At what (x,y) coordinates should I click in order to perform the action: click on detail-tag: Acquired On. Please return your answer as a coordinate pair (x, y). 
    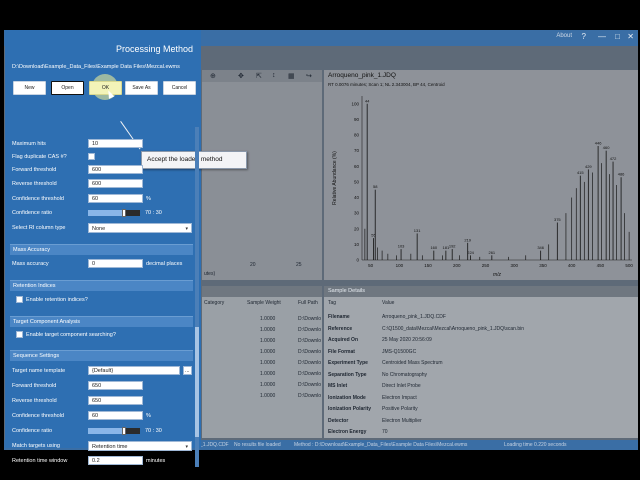
    Looking at the image, I should click on (343, 340).